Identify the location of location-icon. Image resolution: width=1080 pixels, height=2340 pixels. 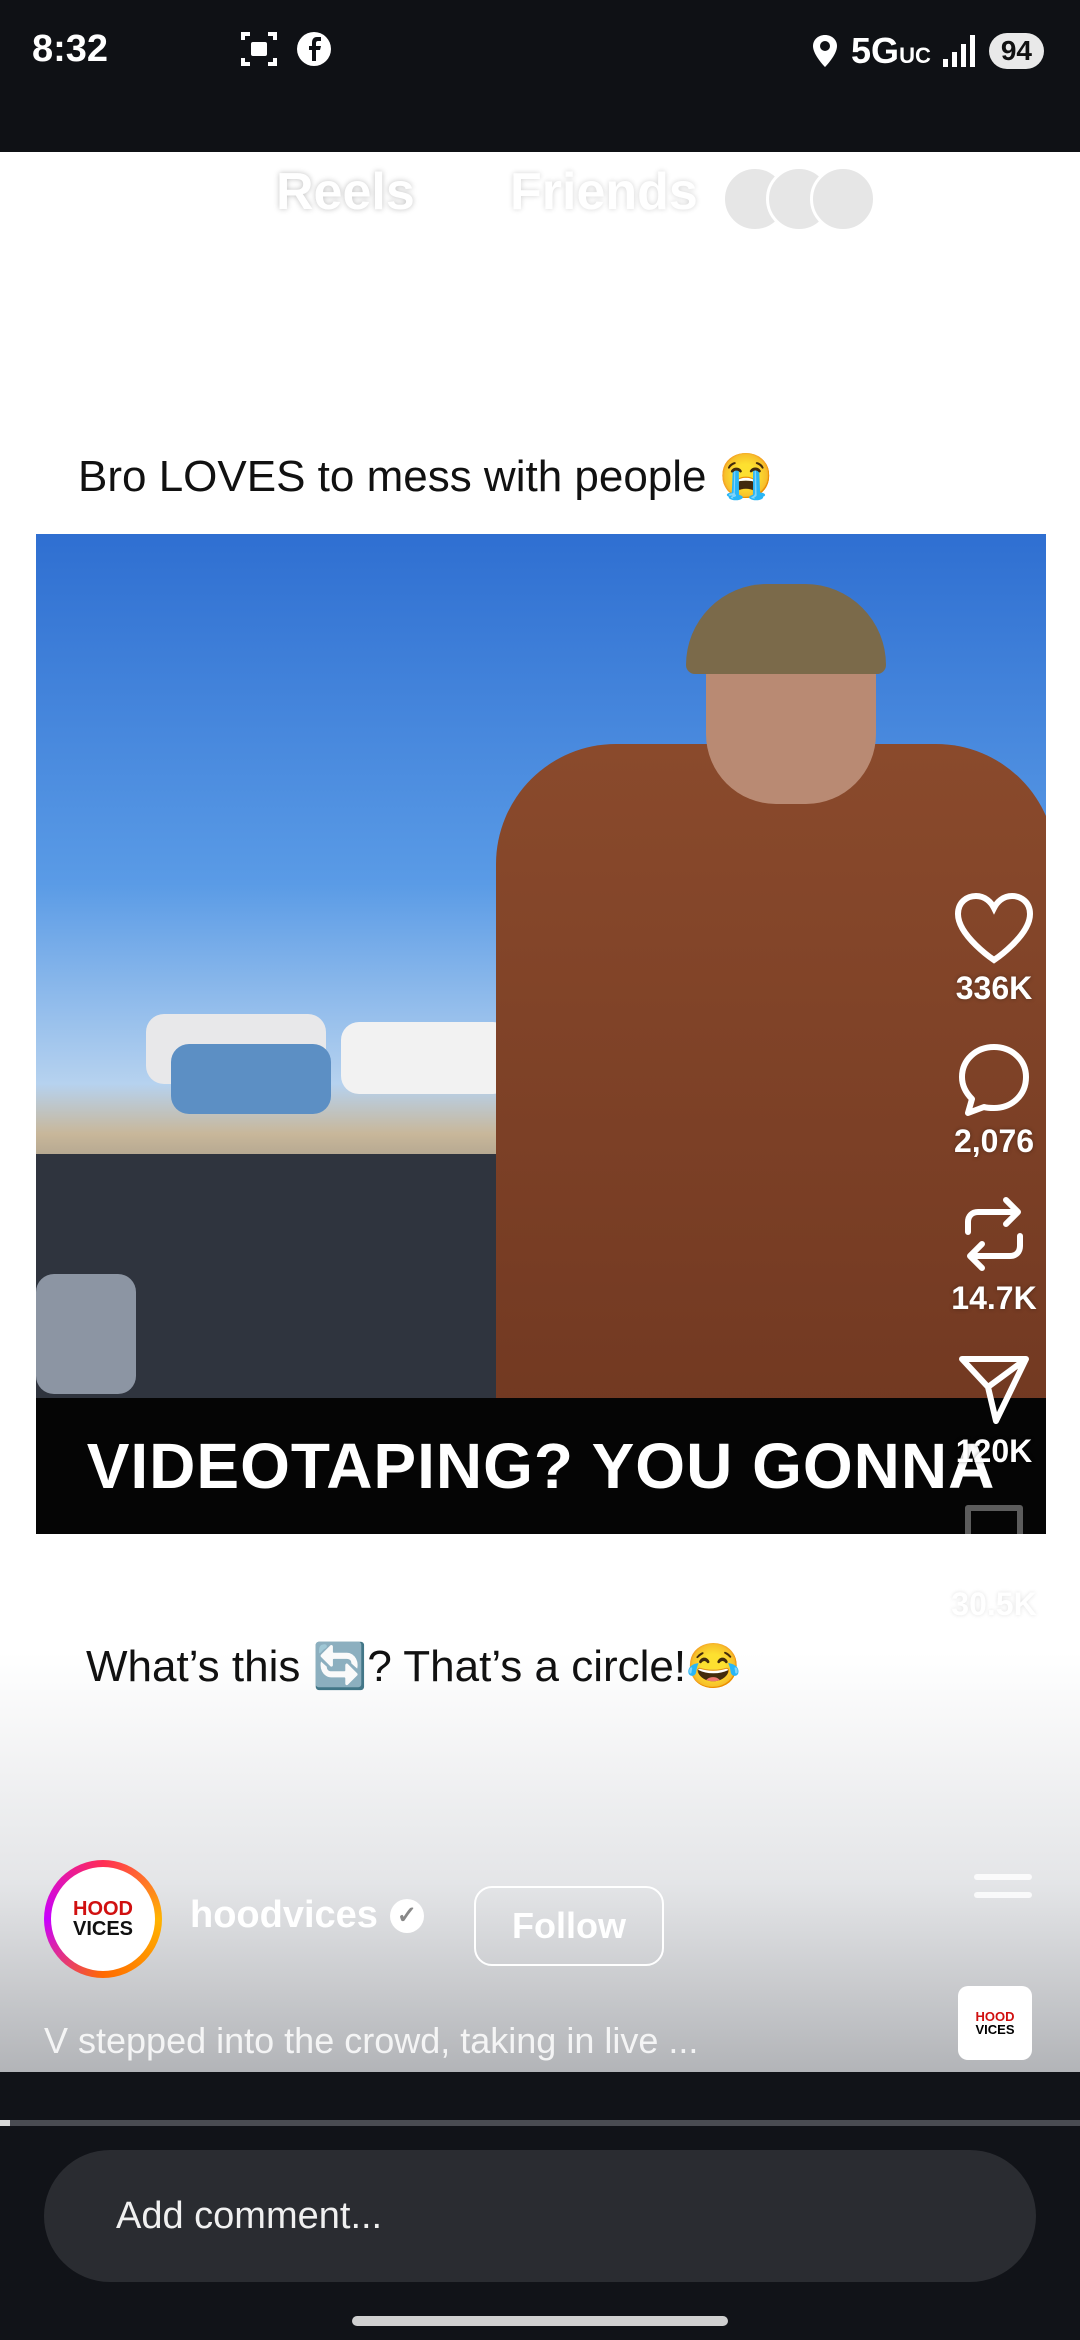
(825, 51).